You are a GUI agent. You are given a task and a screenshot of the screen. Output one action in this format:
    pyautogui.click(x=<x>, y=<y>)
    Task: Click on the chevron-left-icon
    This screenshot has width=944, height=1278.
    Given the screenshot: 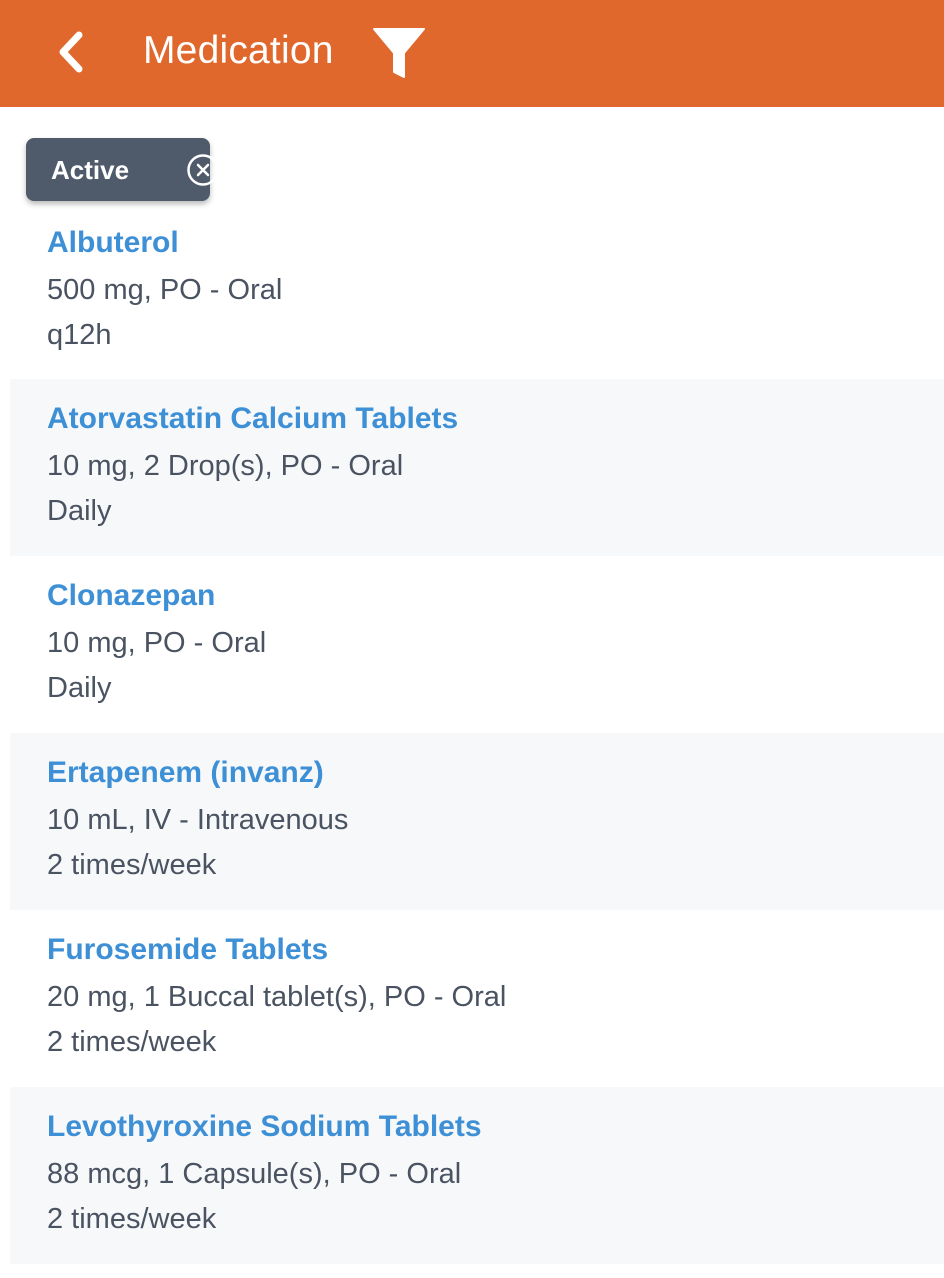 What is the action you would take?
    pyautogui.click(x=71, y=52)
    